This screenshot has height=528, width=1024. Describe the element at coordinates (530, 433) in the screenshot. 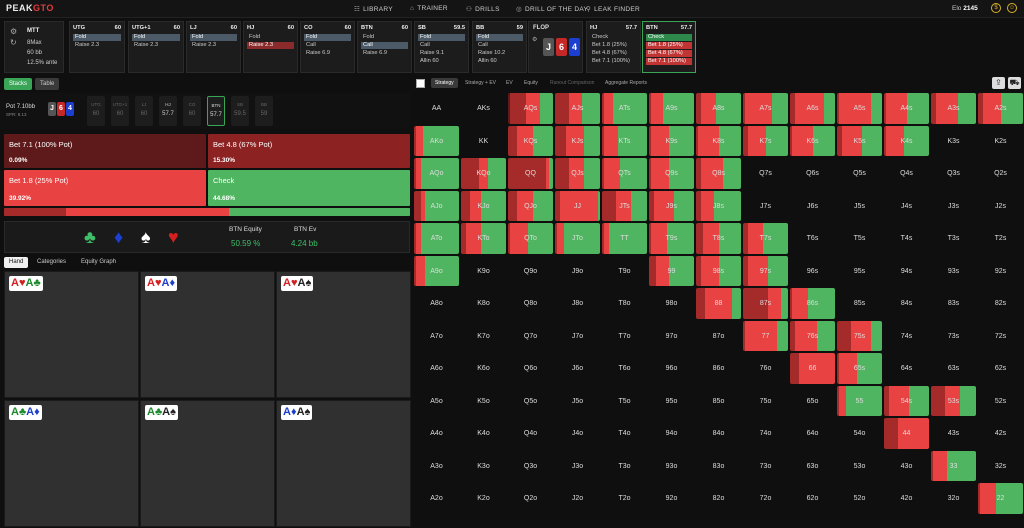

I see `range-cell: Q4o` at that location.